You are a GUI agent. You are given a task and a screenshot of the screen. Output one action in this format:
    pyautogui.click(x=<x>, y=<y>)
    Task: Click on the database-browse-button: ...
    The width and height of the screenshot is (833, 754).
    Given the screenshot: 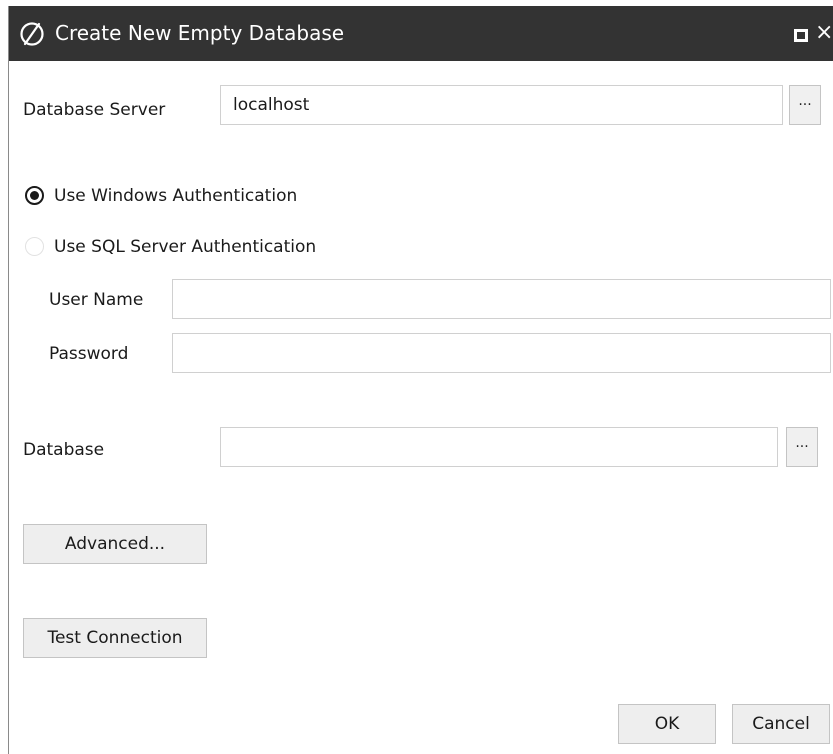 What is the action you would take?
    pyautogui.click(x=802, y=447)
    